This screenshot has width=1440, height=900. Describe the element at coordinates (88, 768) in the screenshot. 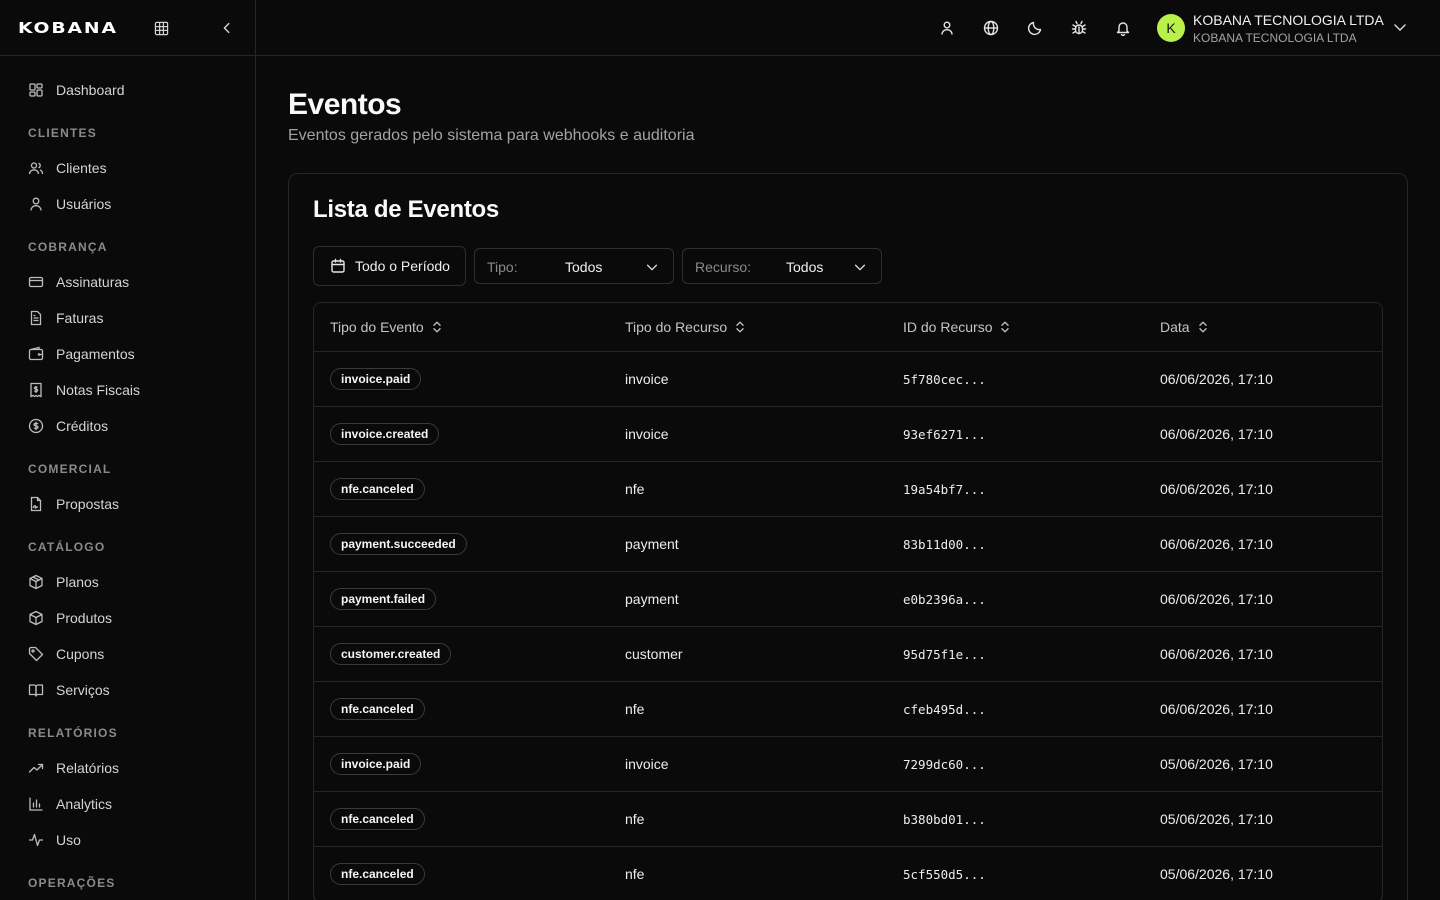

I see `sidebar-item-label: Relatórios` at that location.